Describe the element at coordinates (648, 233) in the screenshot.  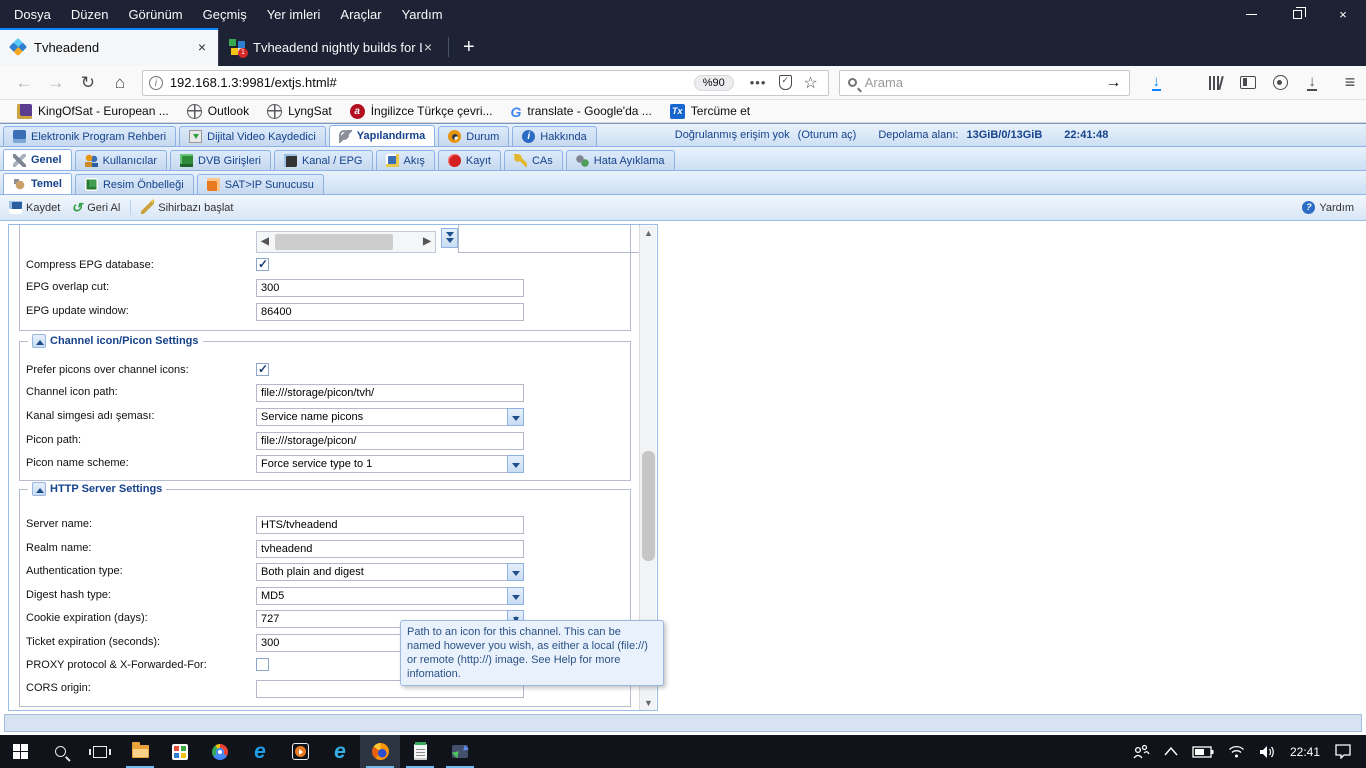
I see `scroll-up-icon: ▲` at that location.